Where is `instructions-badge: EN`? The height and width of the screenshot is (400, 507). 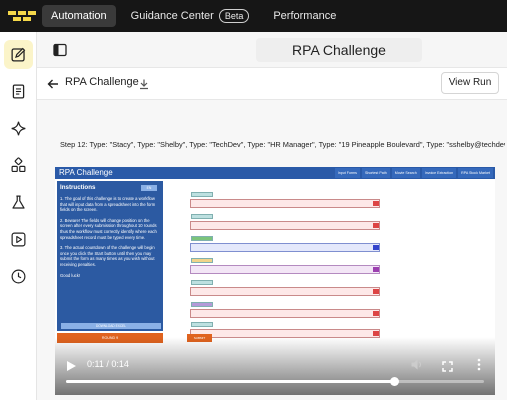
instructions-badge: EN is located at coordinates (149, 188).